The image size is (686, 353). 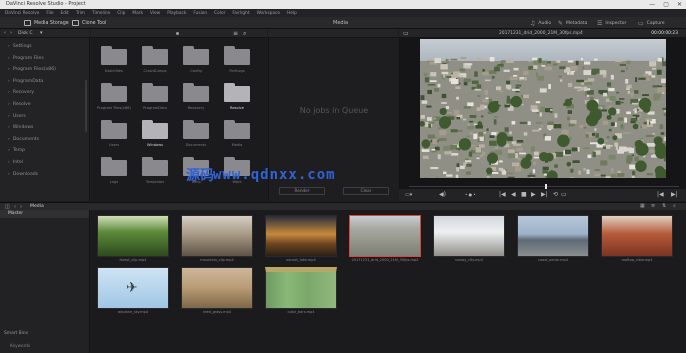 I want to click on menu-item: Trim, so click(x=80, y=13).